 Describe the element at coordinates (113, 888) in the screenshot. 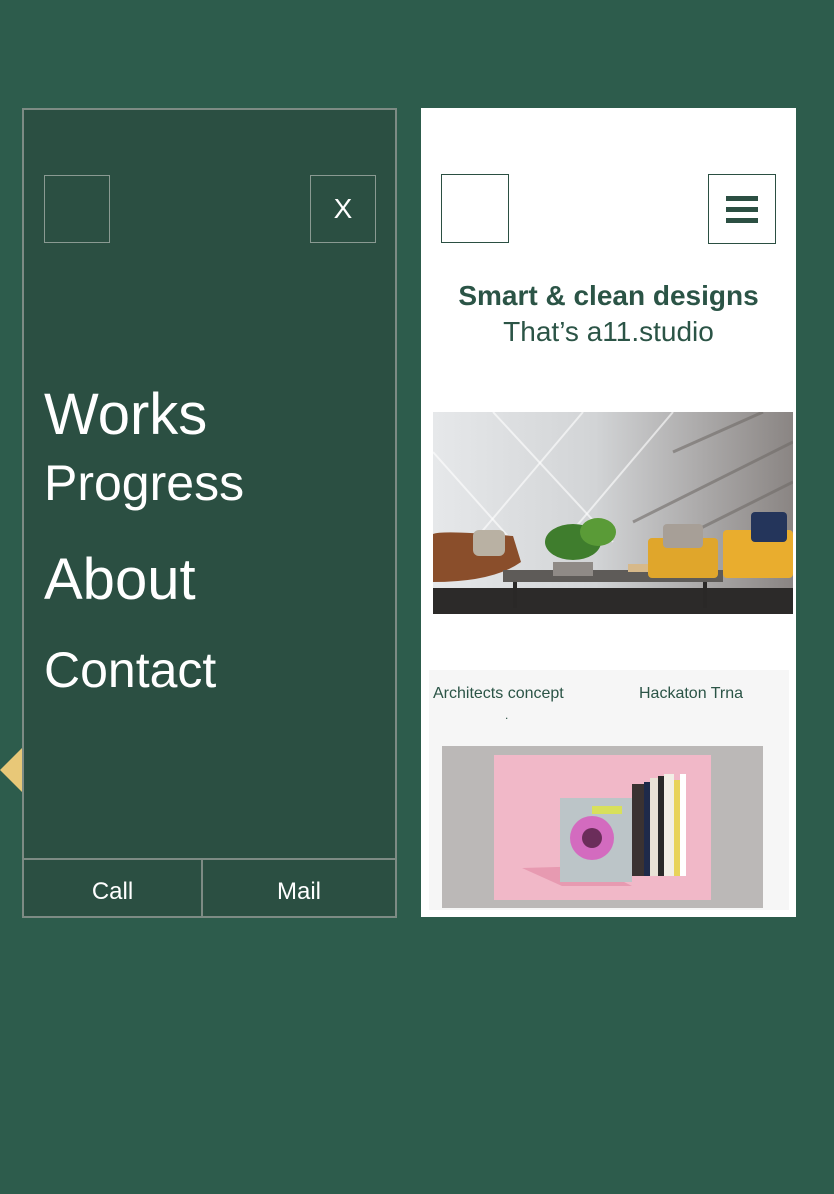

I see `call-button: Call` at that location.